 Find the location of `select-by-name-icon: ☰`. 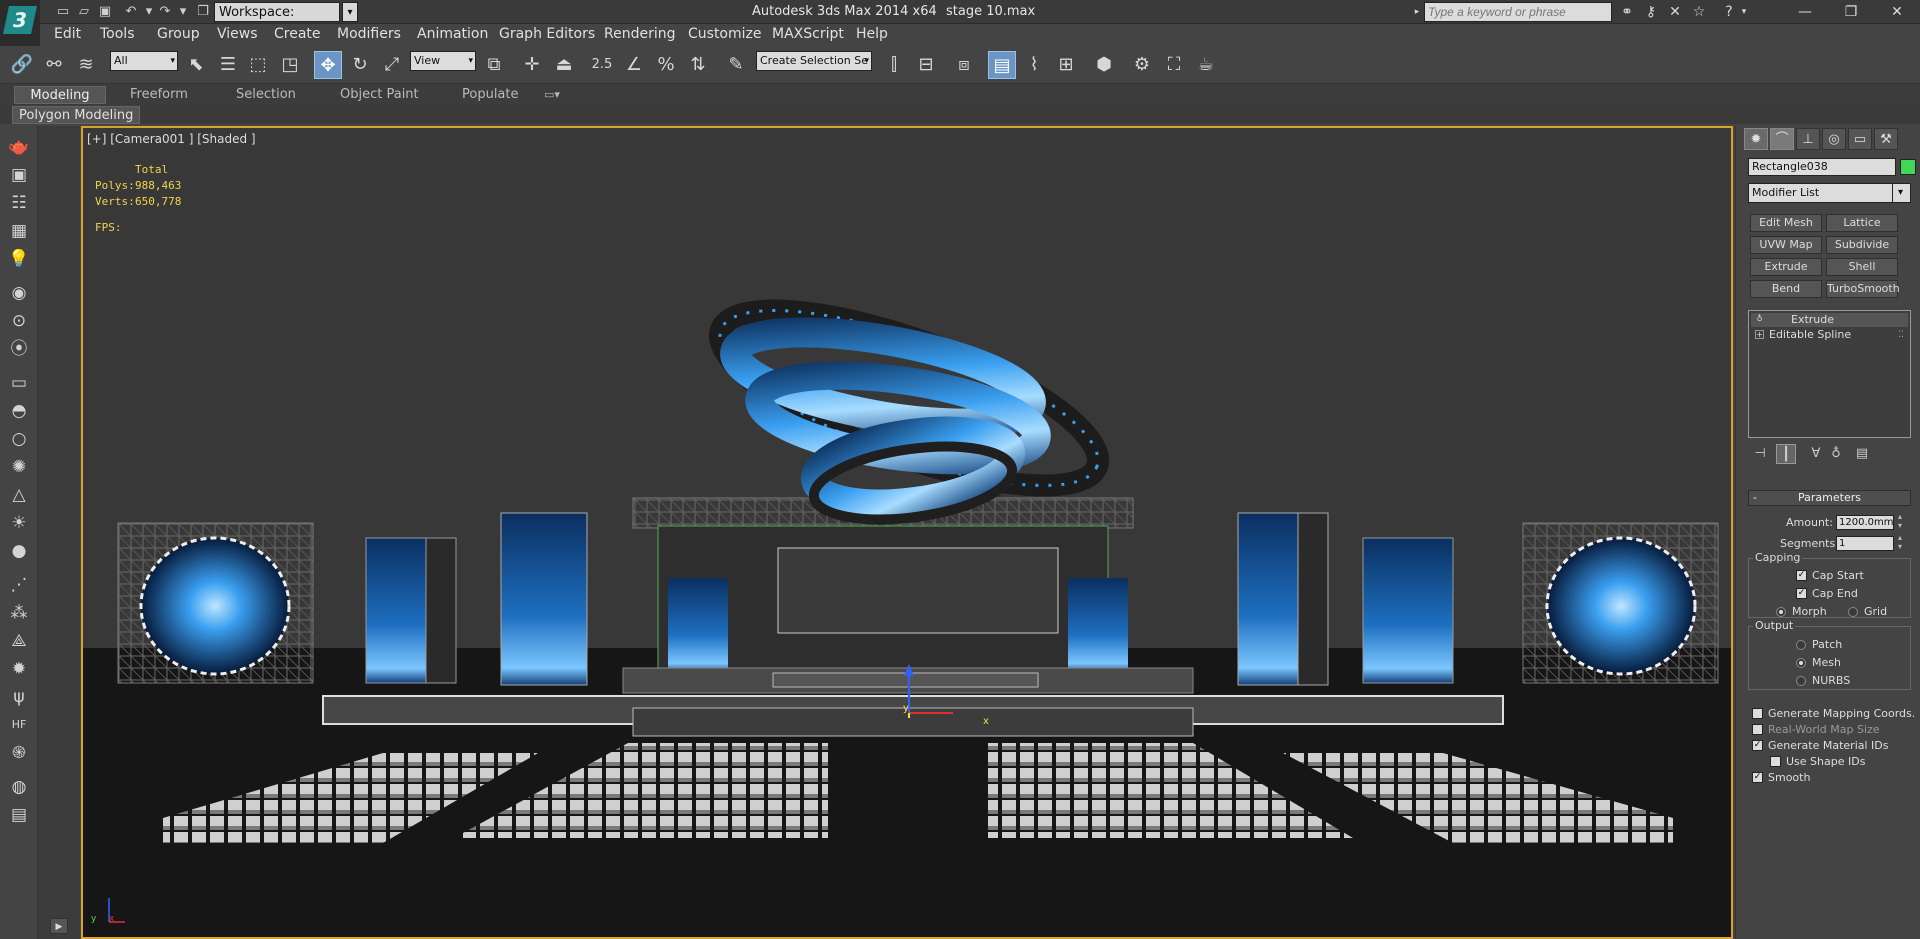

select-by-name-icon: ☰ is located at coordinates (228, 65).